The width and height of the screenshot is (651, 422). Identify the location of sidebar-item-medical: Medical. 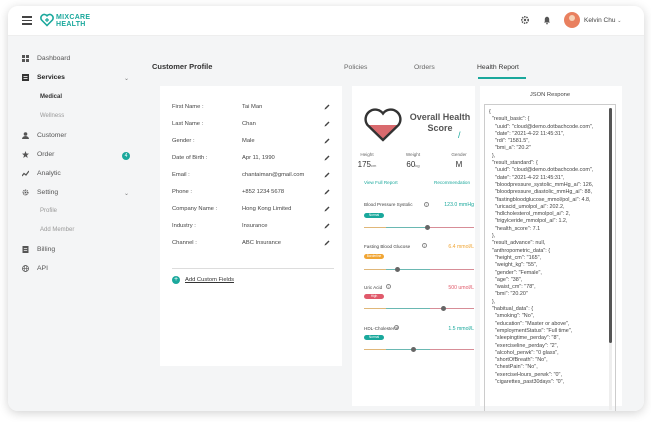
(51, 97).